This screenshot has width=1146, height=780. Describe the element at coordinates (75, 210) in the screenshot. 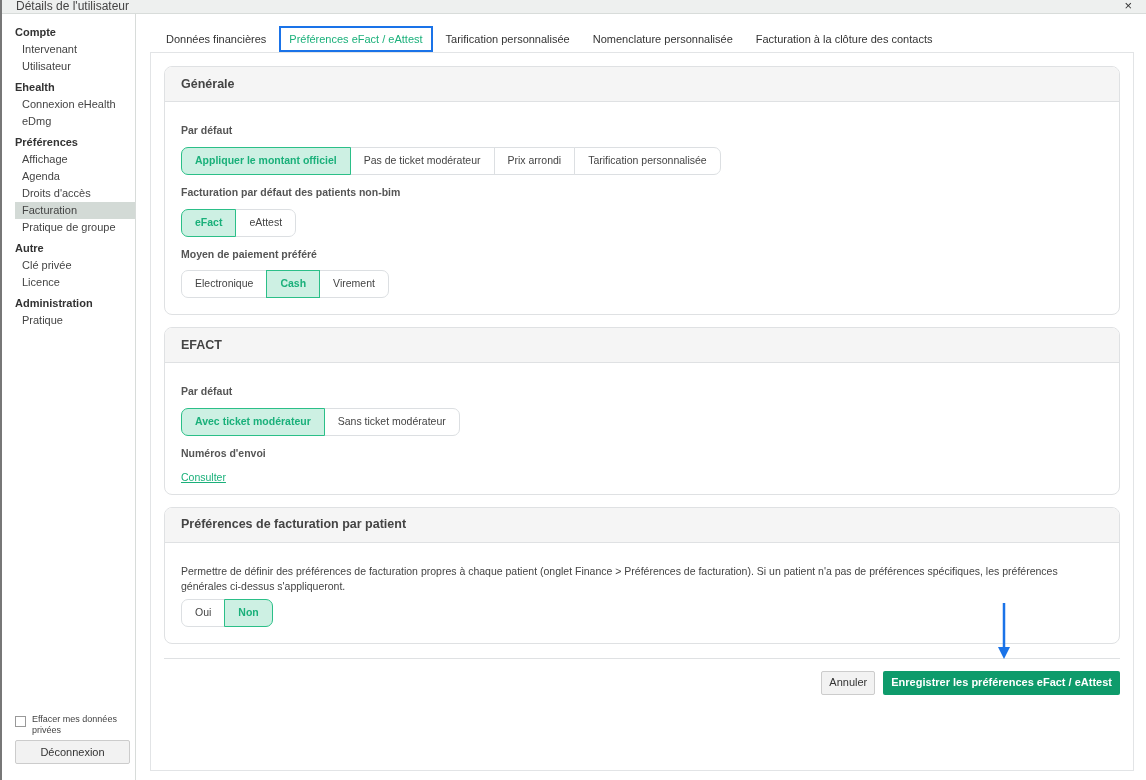

I see `sidebar-item: Facturation` at that location.